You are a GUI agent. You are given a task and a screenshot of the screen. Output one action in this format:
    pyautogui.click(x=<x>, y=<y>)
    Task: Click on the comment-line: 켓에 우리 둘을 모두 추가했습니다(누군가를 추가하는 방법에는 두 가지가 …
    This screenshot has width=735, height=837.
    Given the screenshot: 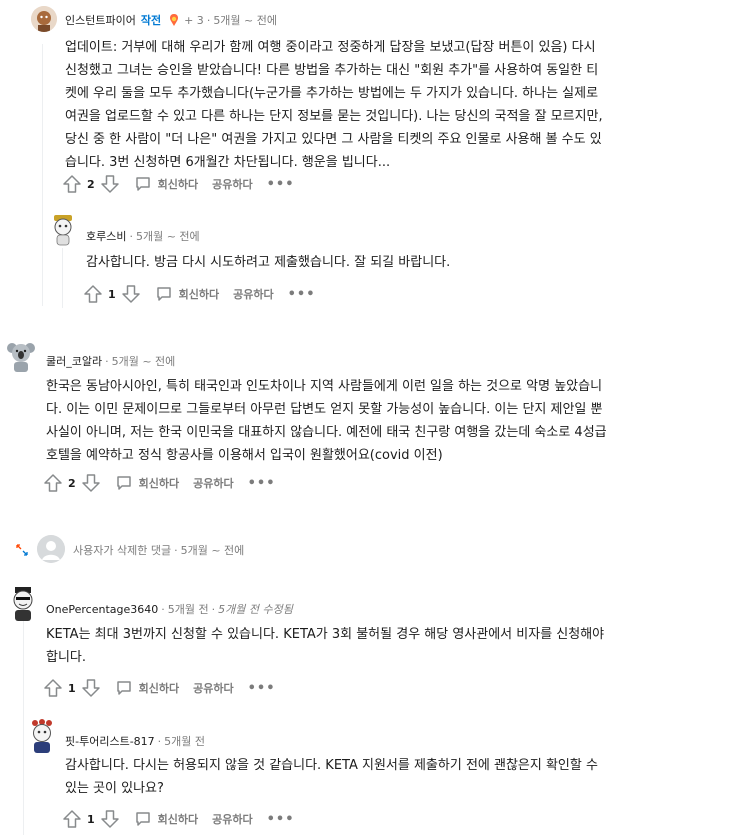 What is the action you would take?
    pyautogui.click(x=332, y=93)
    